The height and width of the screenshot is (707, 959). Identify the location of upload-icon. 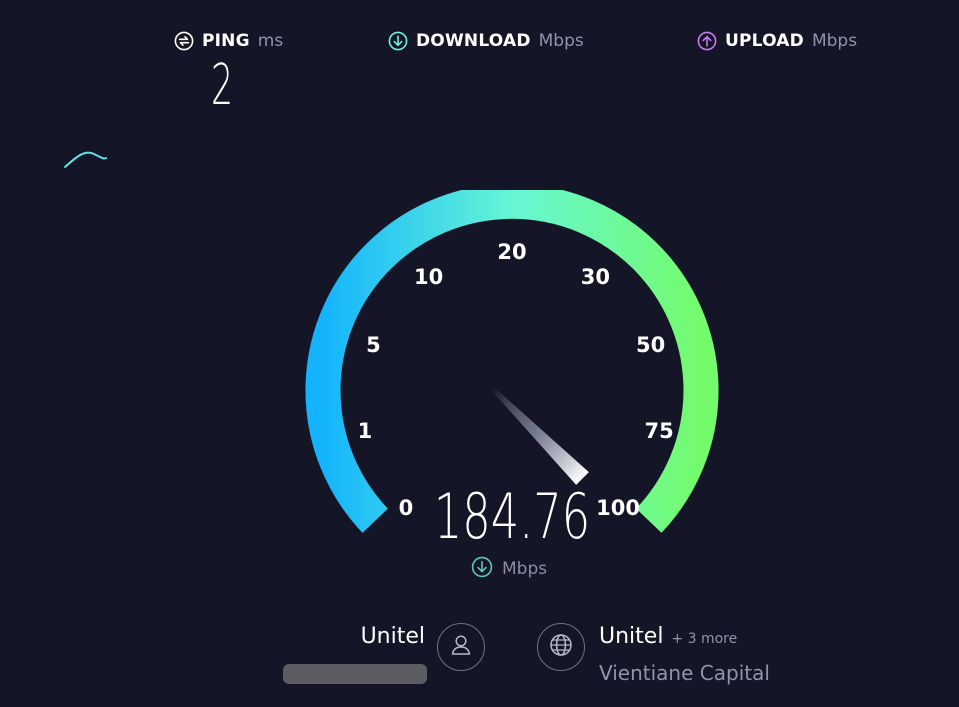
(707, 41).